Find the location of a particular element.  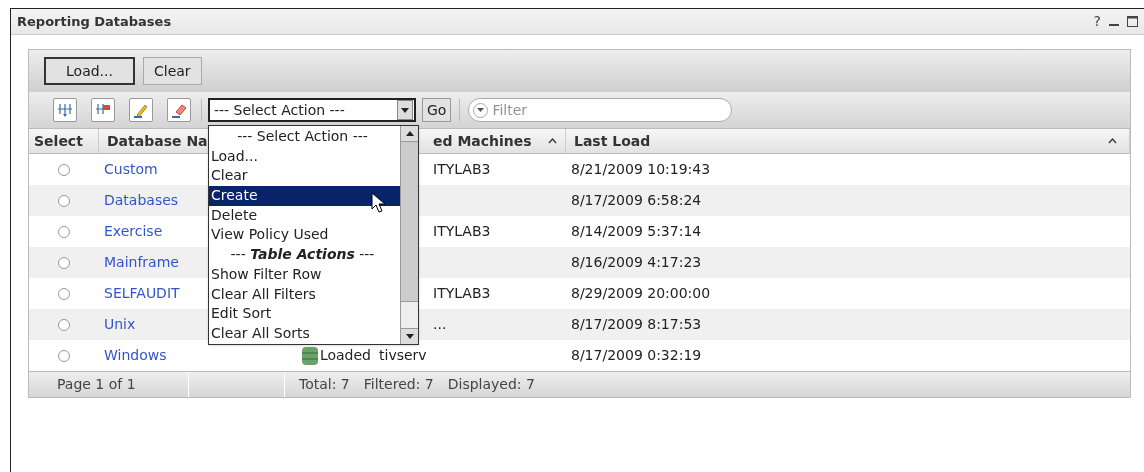

database-link: Windows is located at coordinates (135, 355).